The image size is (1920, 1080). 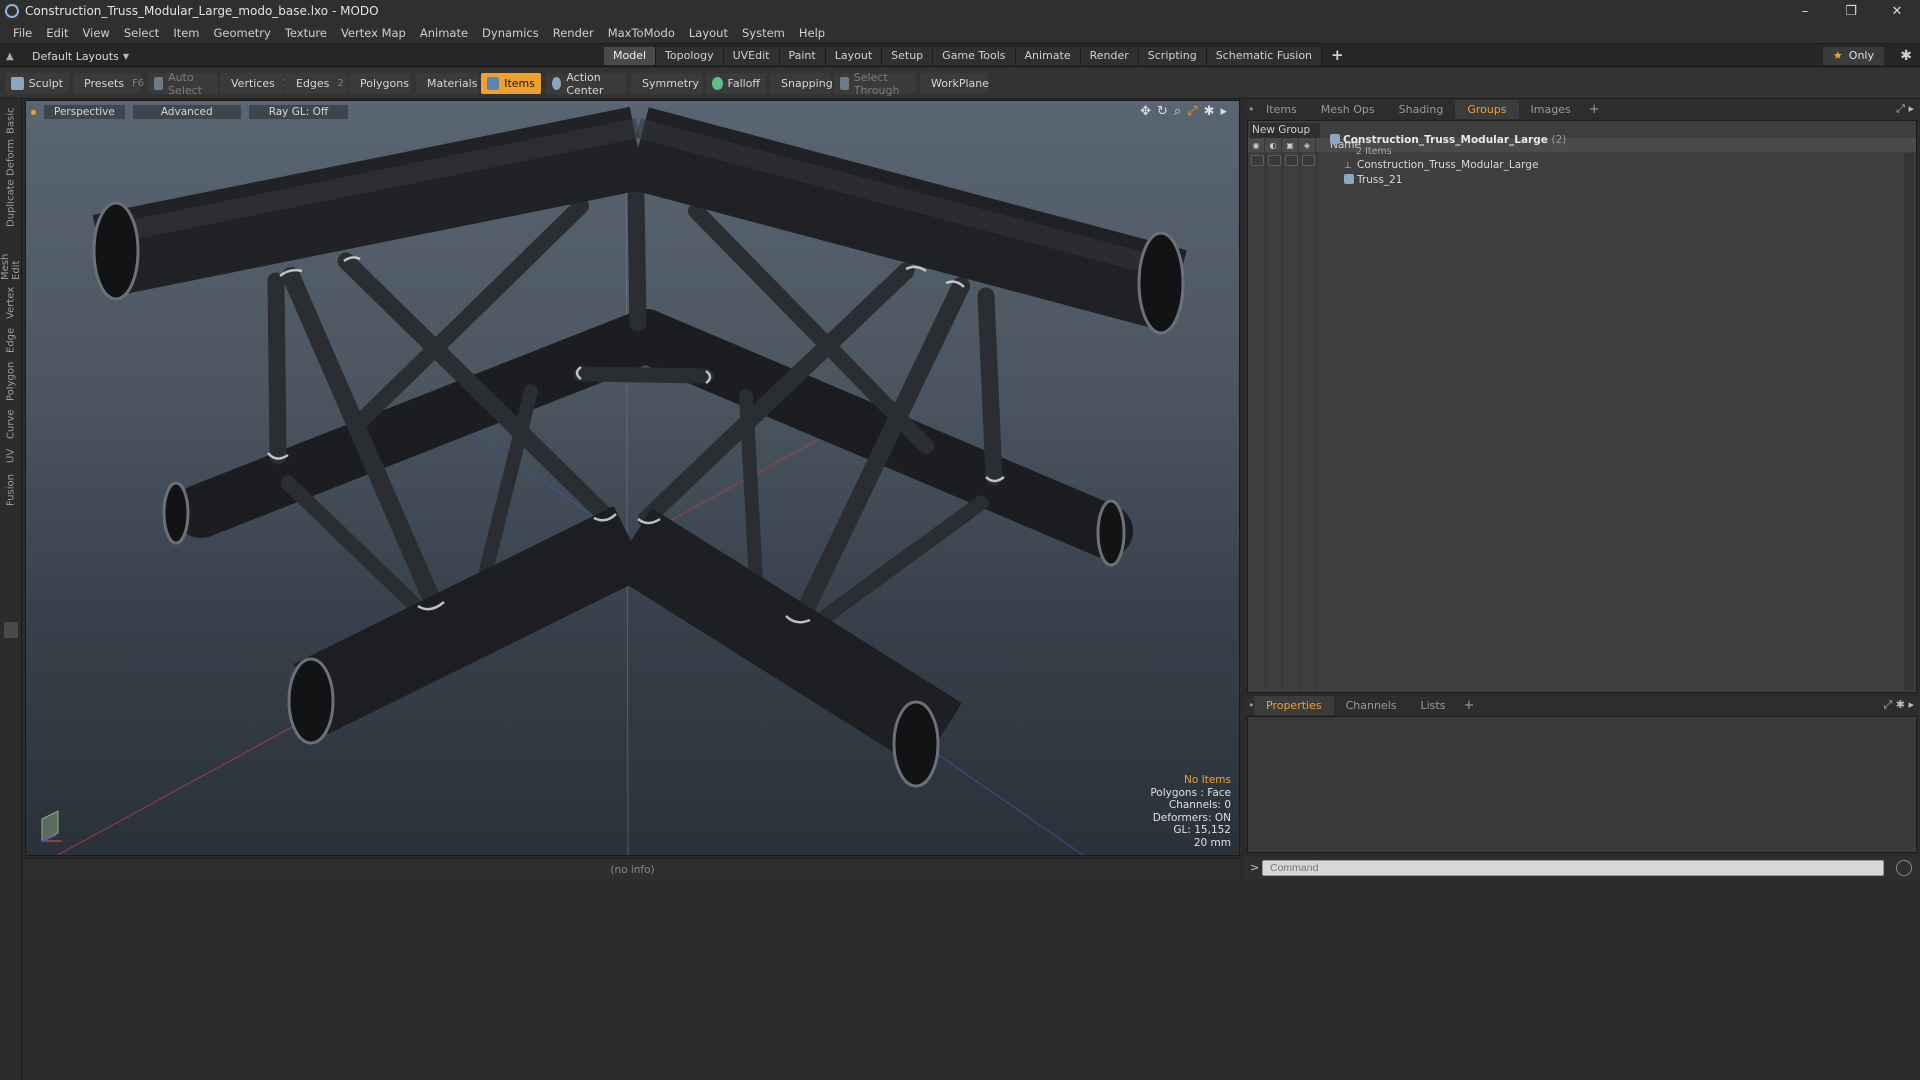 I want to click on tab-uvedit: UVEdit, so click(x=751, y=56).